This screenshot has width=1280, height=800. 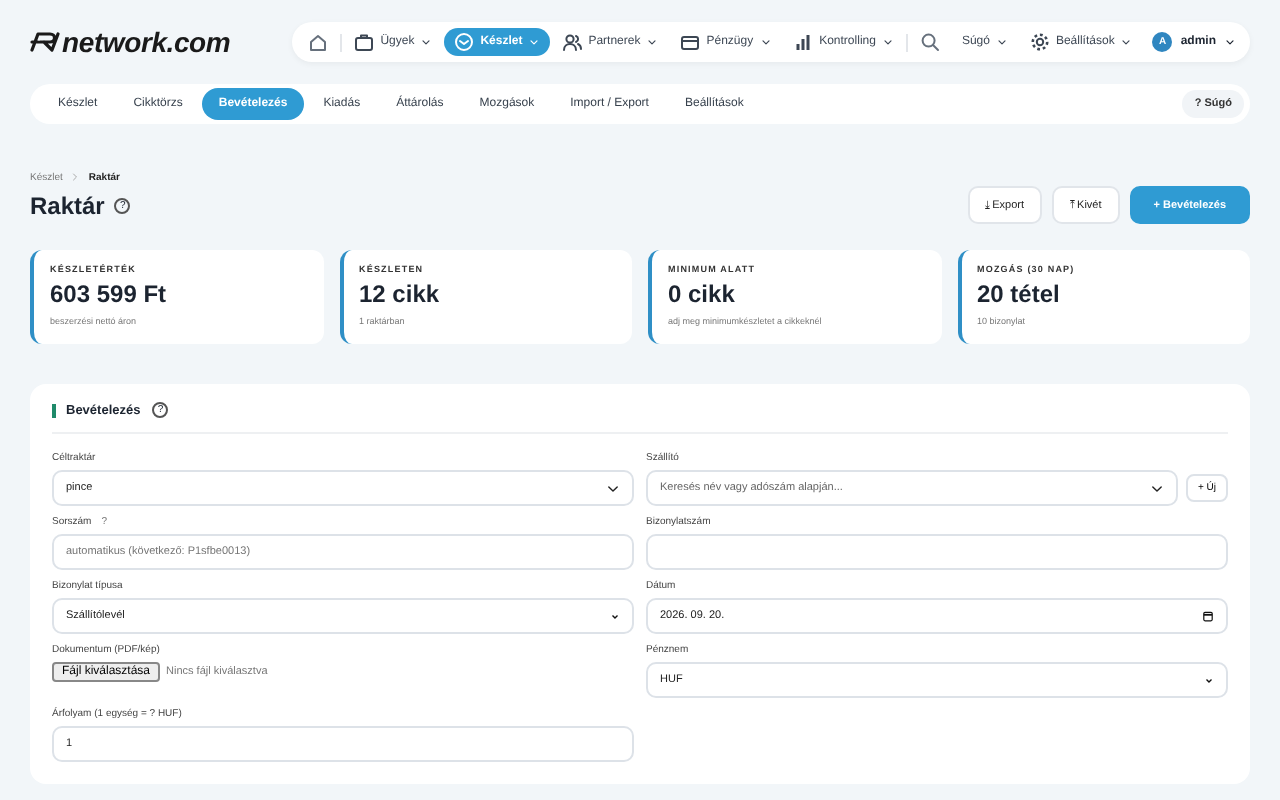 I want to click on stat-value: 603 599 Ft, so click(x=109, y=294).